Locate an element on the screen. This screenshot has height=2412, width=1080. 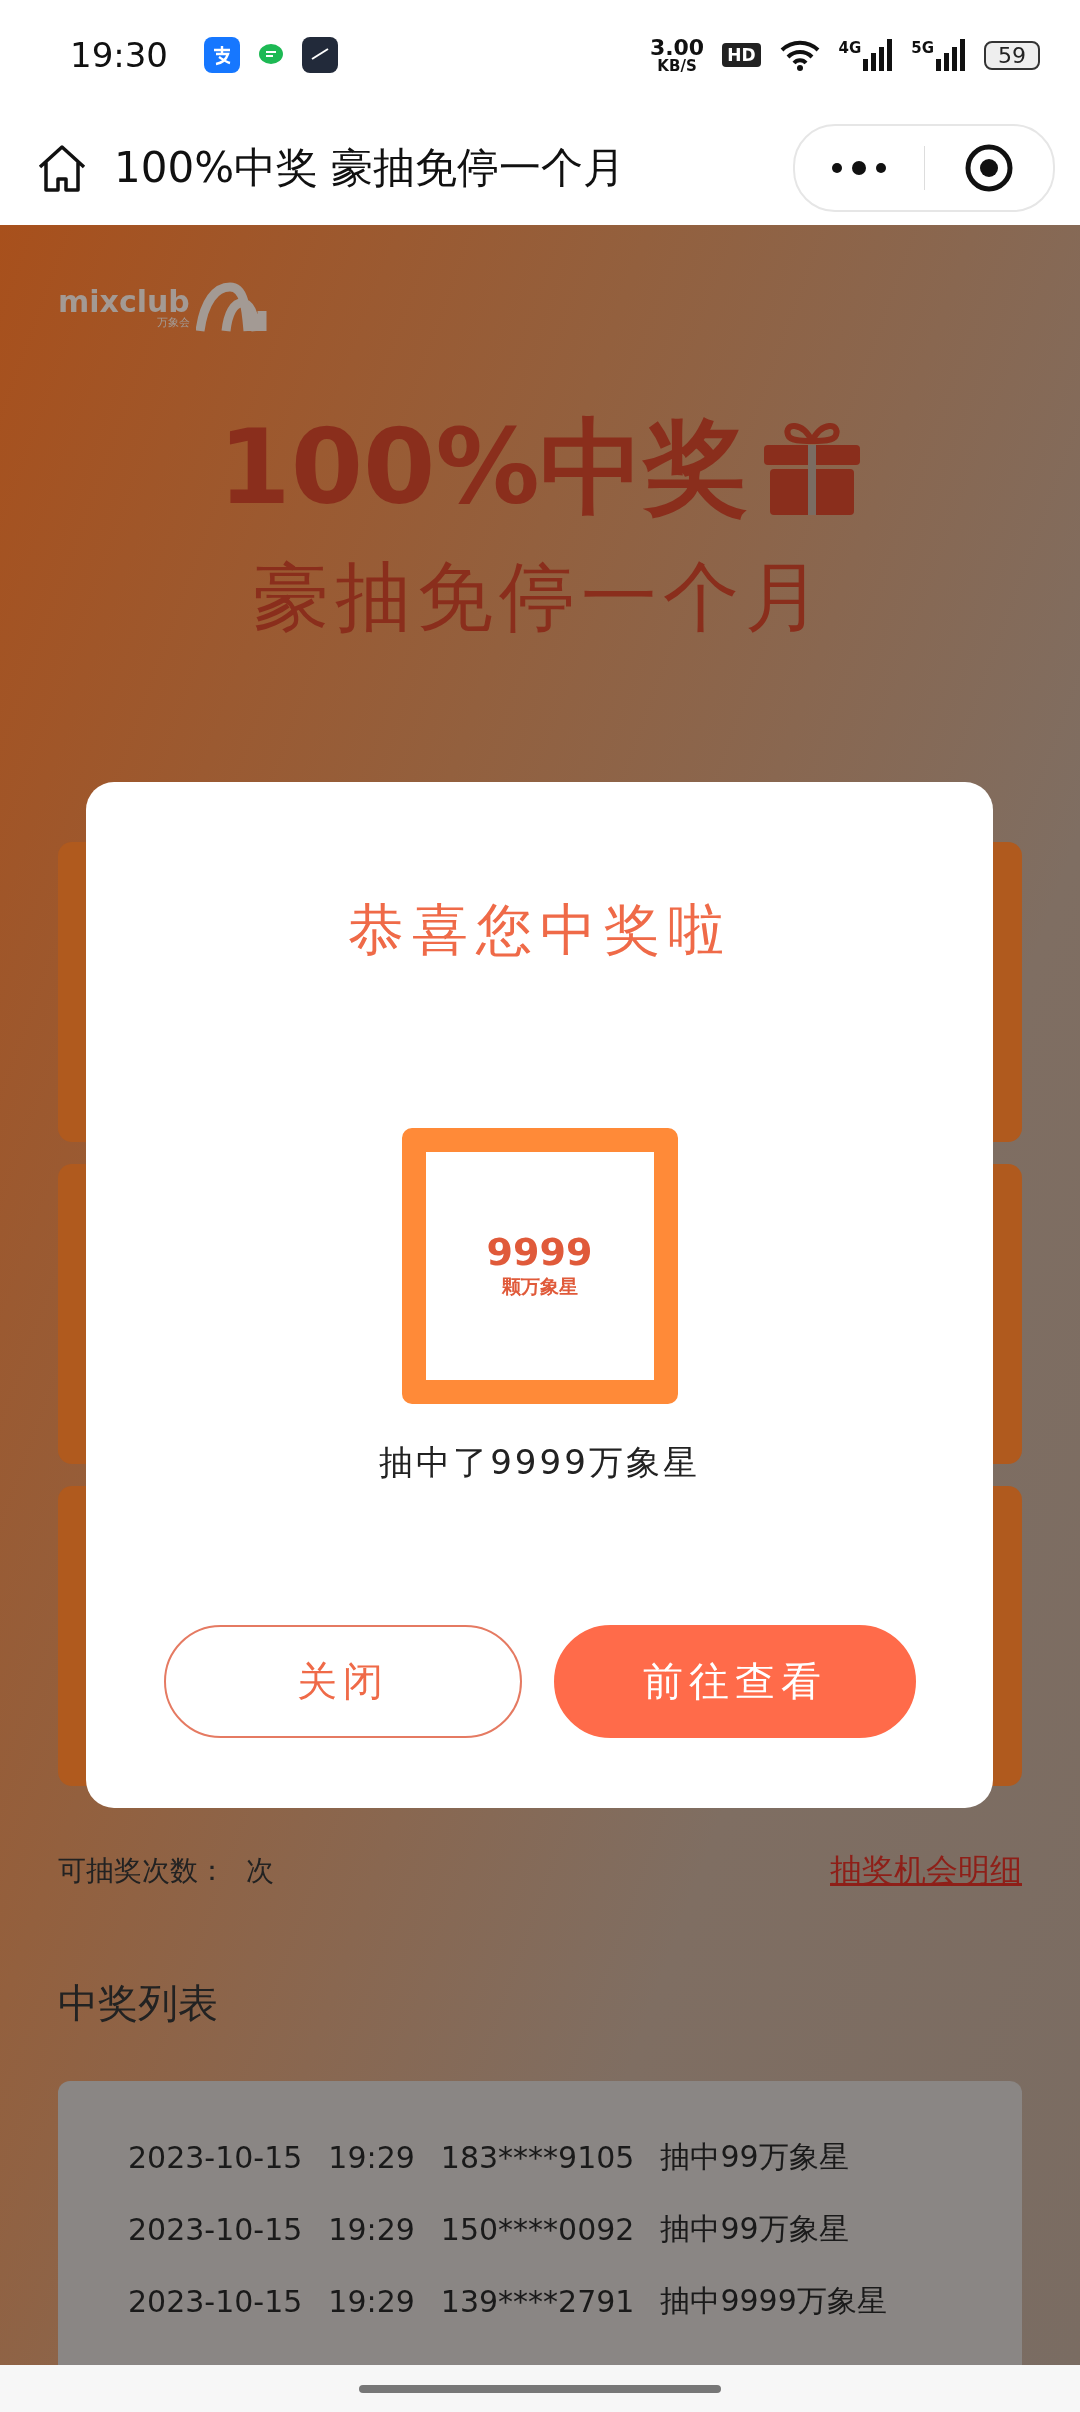
dialog-title: 恭喜您中奖啦 is located at coordinates (539, 930).